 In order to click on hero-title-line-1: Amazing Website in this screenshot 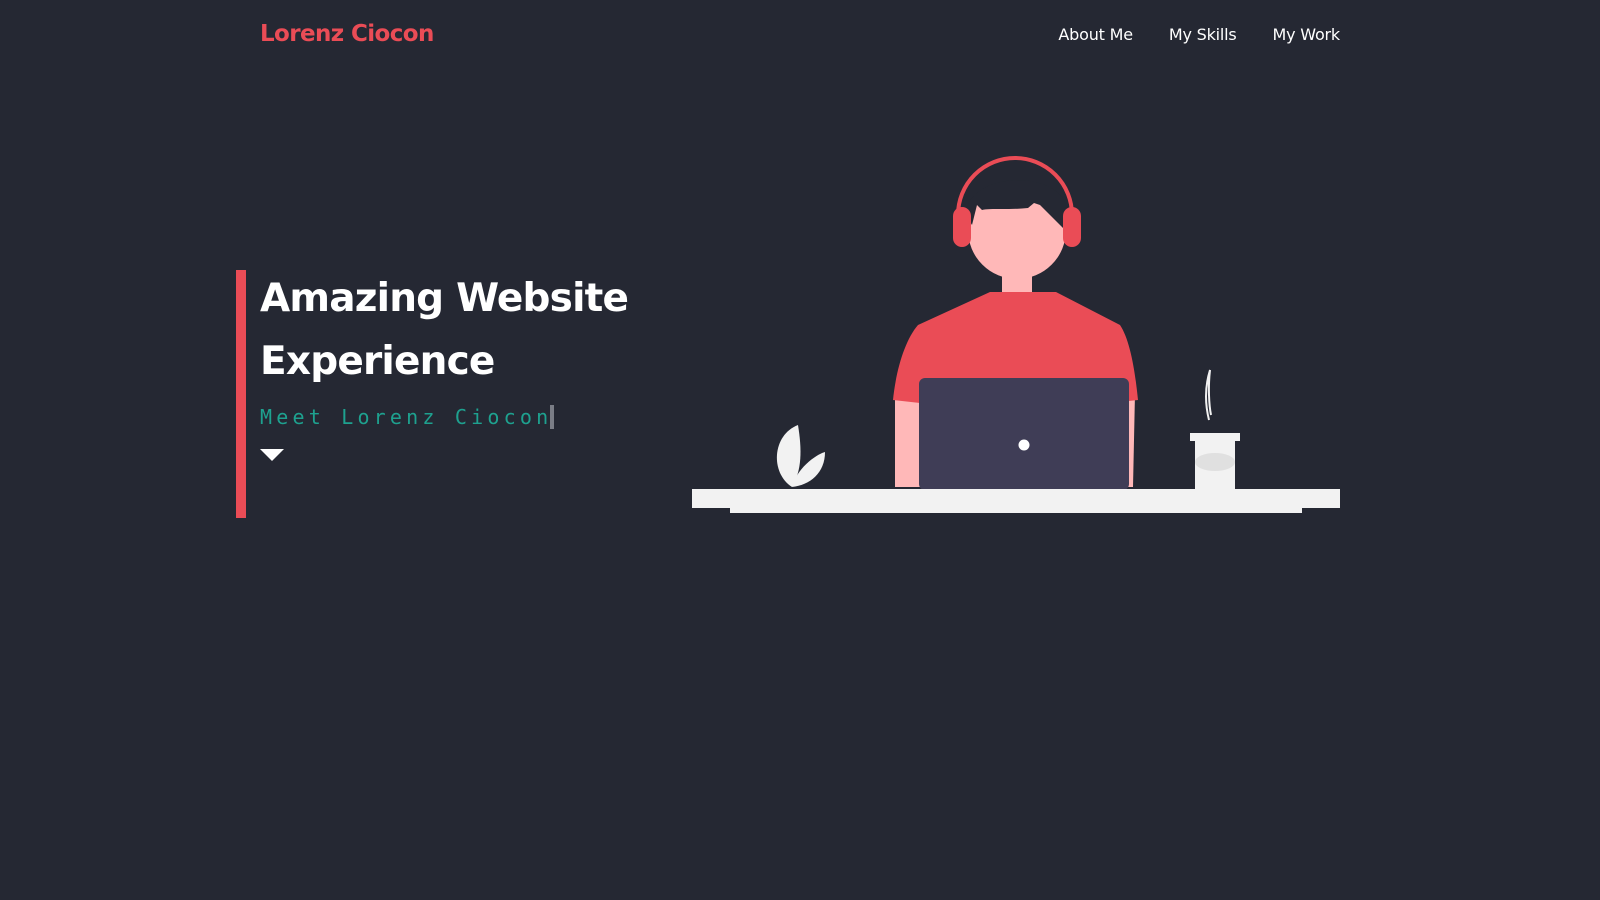, I will do `click(444, 298)`.